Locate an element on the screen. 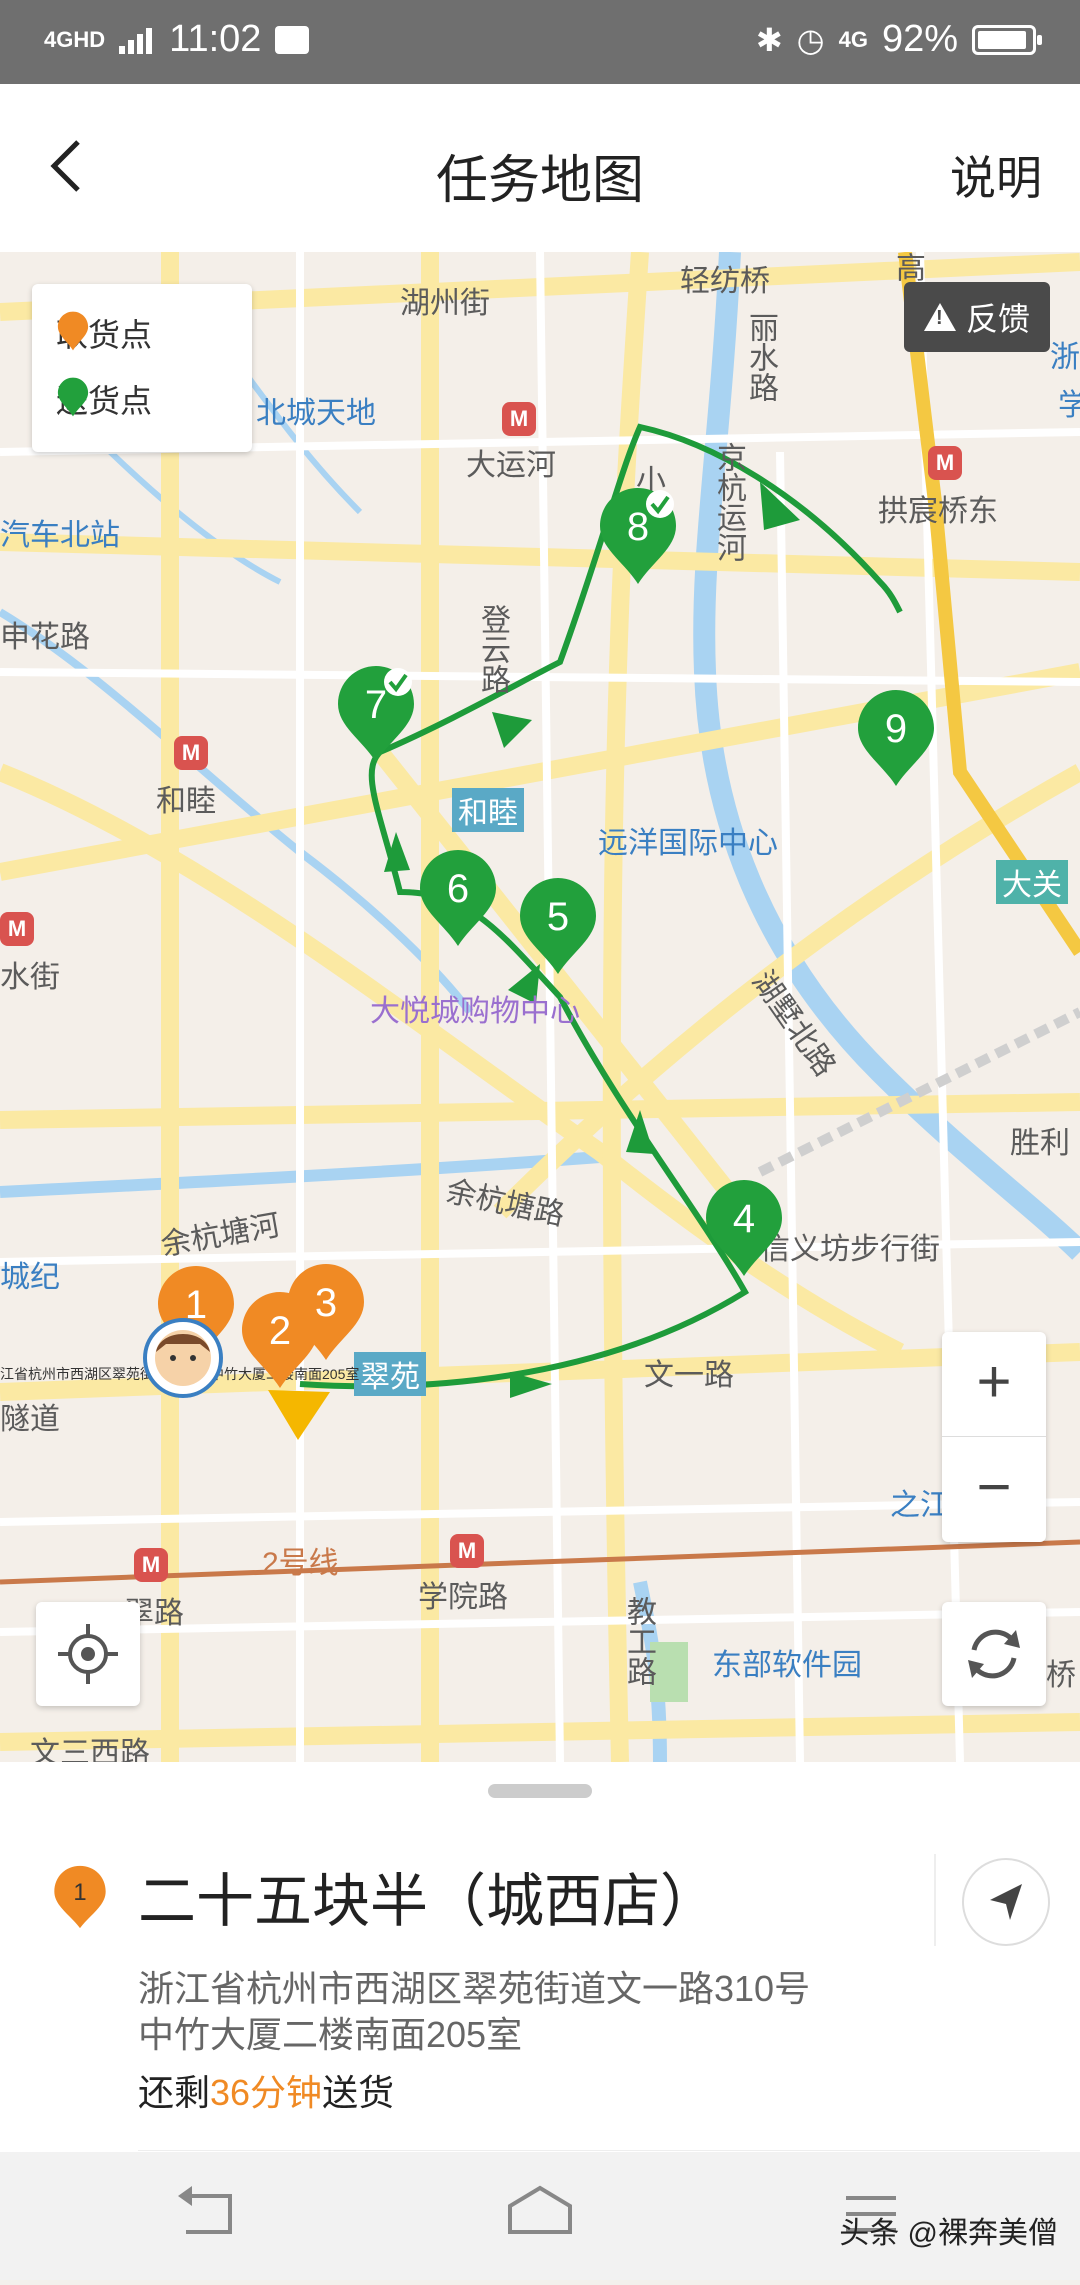  locate-button is located at coordinates (88, 1654).